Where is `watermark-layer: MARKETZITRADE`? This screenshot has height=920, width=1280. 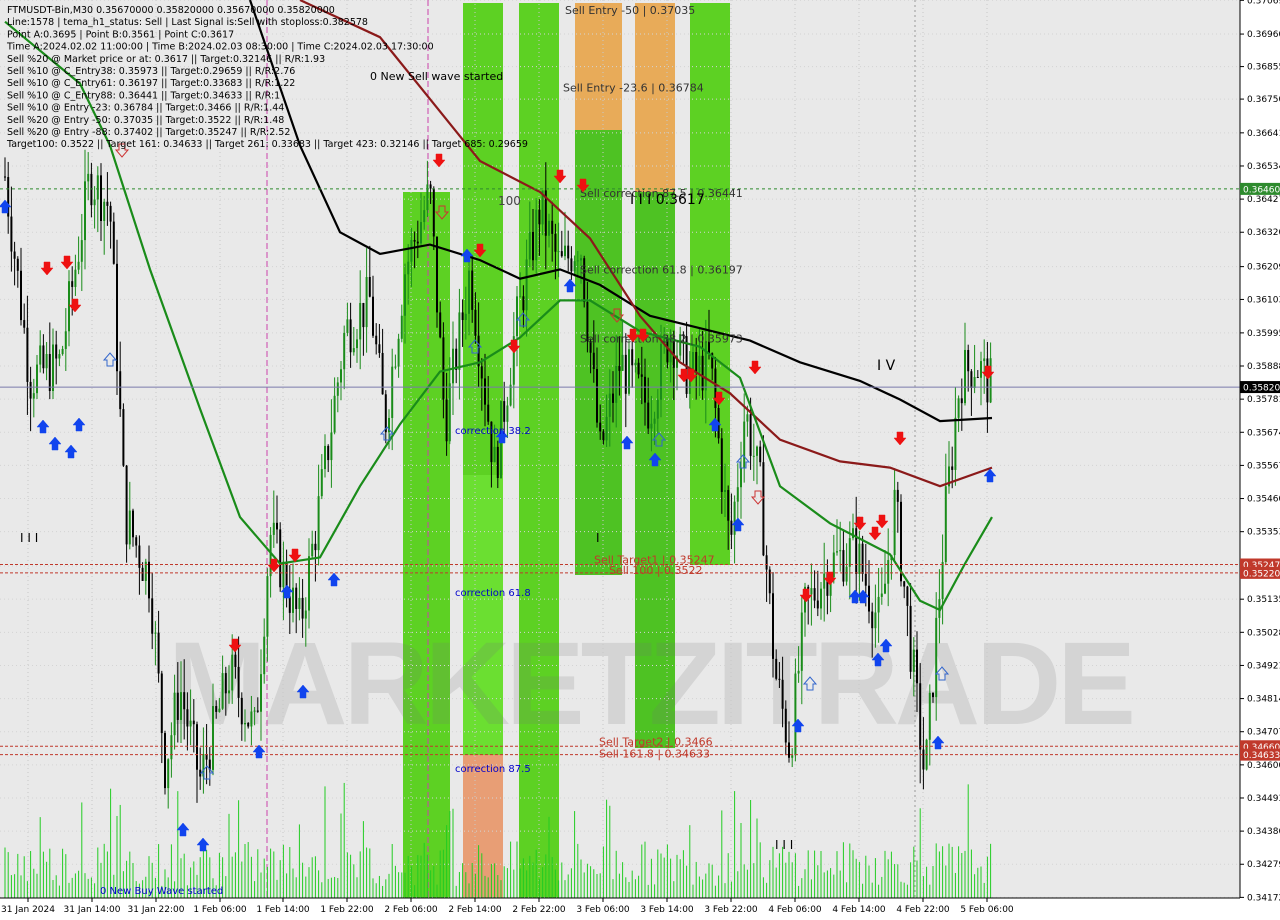
watermark-layer: MARKETZITRADE is located at coordinates (652, 684).